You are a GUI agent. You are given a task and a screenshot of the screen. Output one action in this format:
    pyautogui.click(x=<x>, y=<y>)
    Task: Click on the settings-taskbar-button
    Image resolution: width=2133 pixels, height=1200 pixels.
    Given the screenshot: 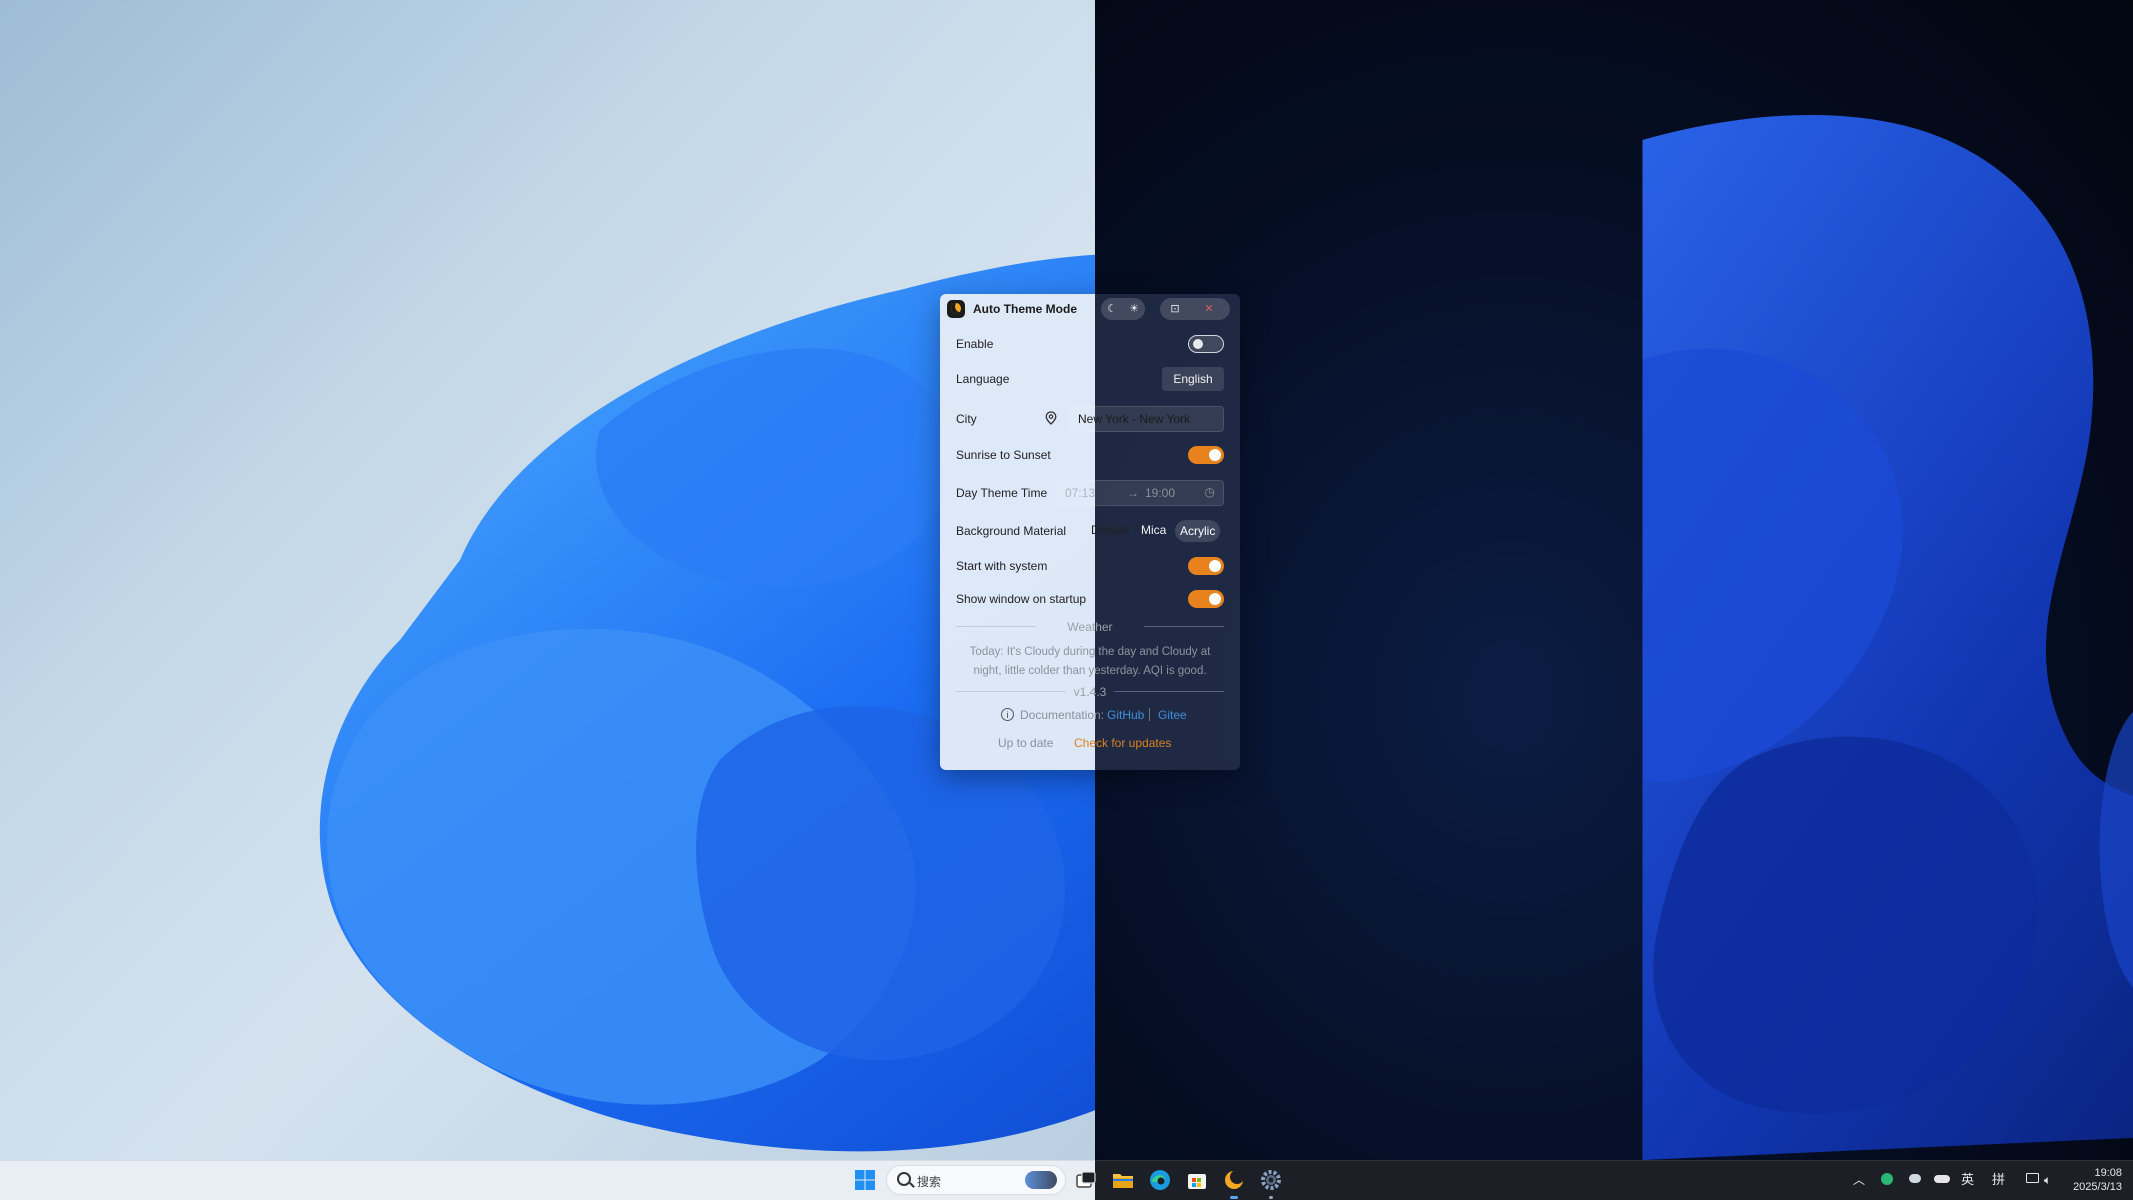 What is the action you would take?
    pyautogui.click(x=1271, y=1183)
    